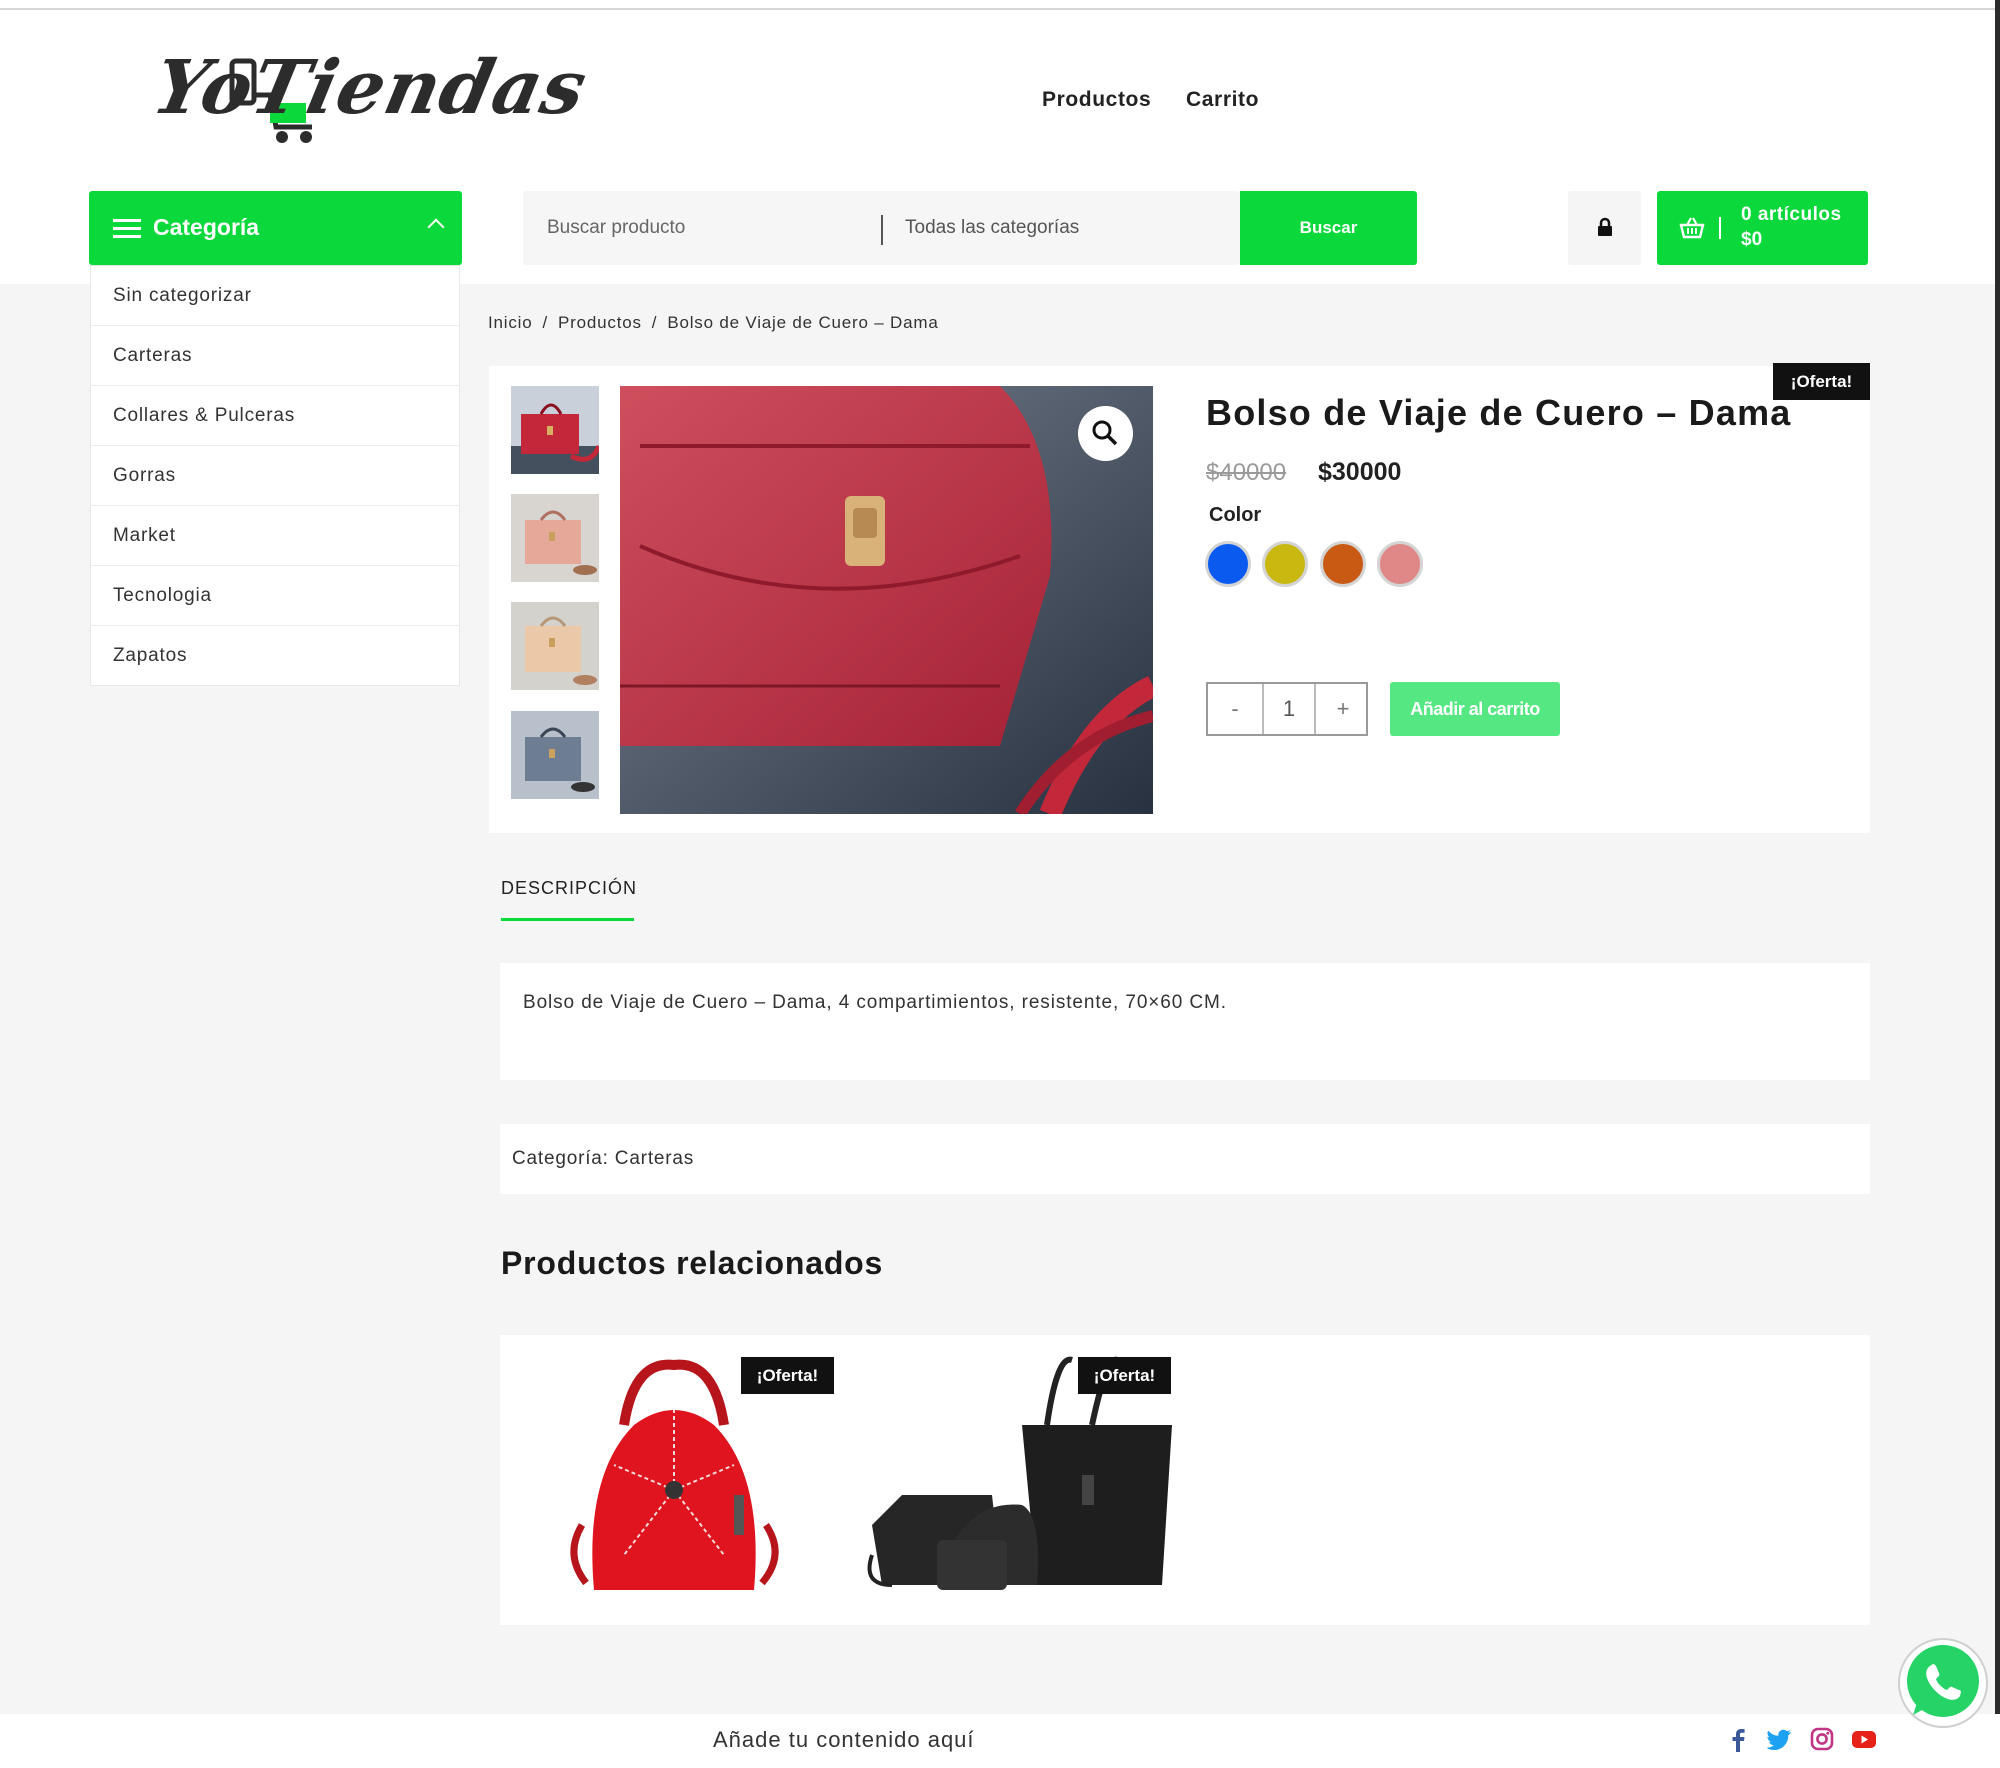 The image size is (2000, 1768). What do you see at coordinates (275, 596) in the screenshot?
I see `category-item-tecnologia: Tecnologia` at bounding box center [275, 596].